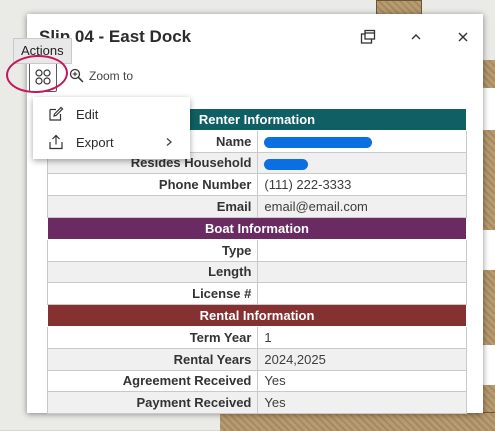 This screenshot has height=431, width=495. Describe the element at coordinates (76, 75) in the screenshot. I see `zoom-in-icon` at that location.